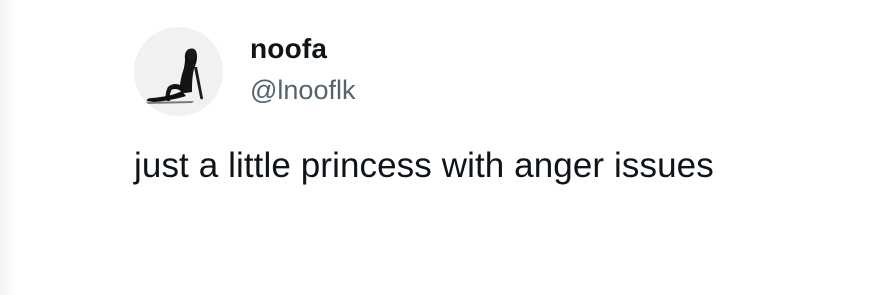 The image size is (884, 295). What do you see at coordinates (288, 49) in the screenshot?
I see `author-display-name: noofa` at bounding box center [288, 49].